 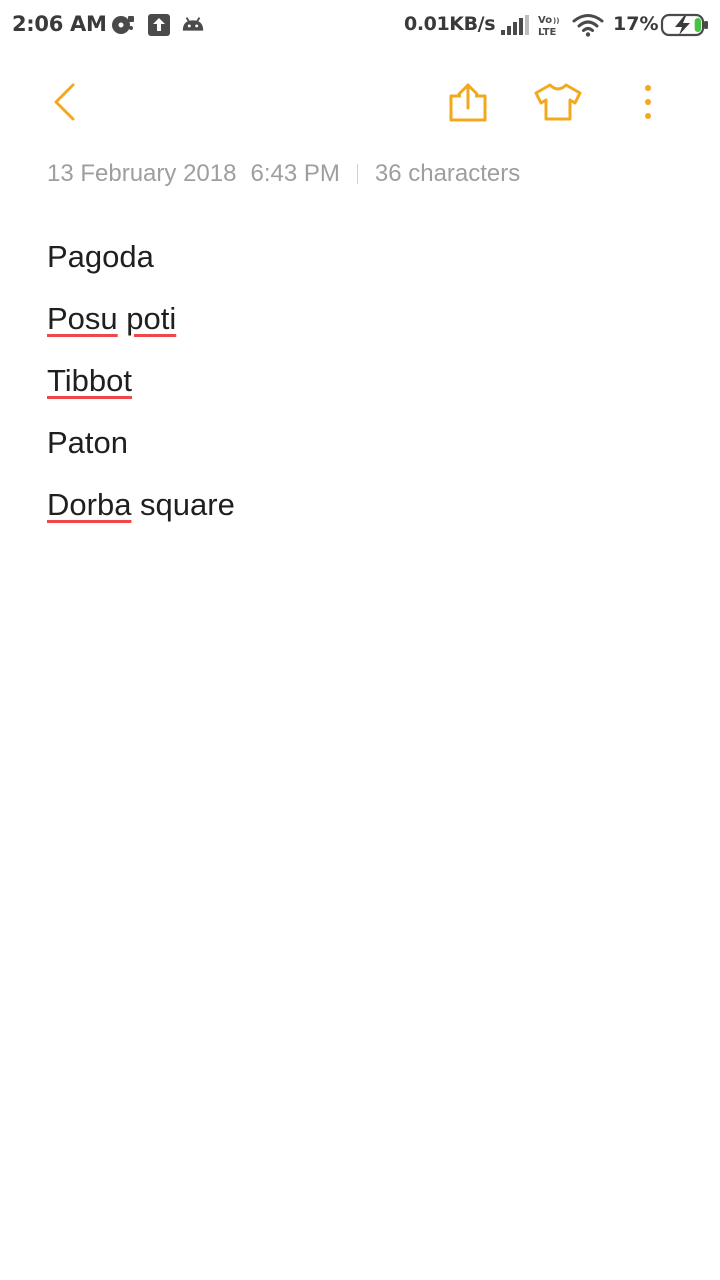 I want to click on status-time: 2:06 AM, so click(x=59, y=24).